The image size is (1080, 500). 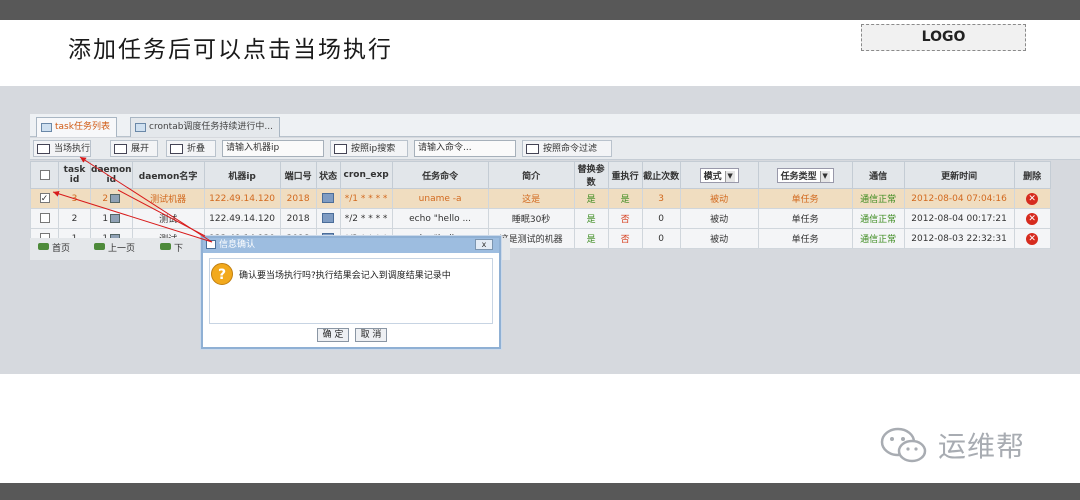 I want to click on select-all-checkbox, so click(x=44, y=174).